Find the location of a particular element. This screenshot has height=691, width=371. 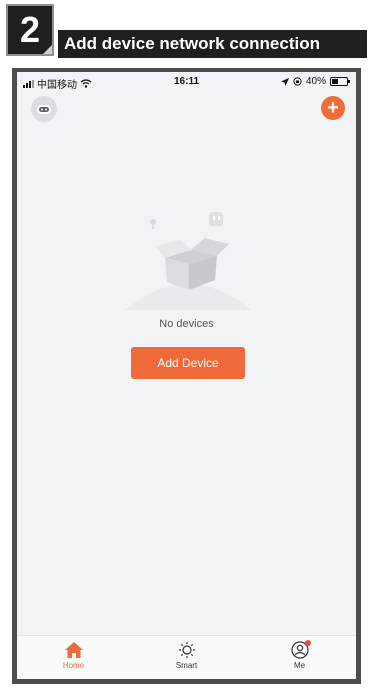

robot-avatar-icon is located at coordinates (44, 109).